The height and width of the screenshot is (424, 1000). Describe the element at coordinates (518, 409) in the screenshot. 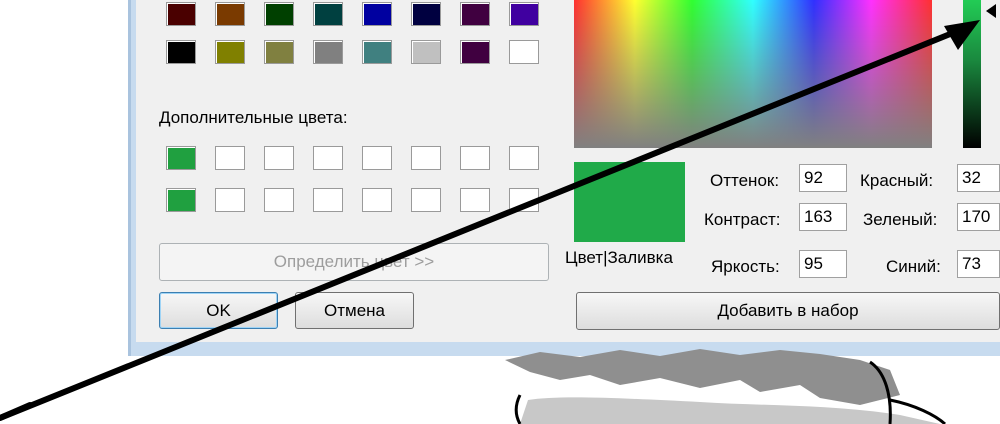

I see `sketch-outline-left` at that location.